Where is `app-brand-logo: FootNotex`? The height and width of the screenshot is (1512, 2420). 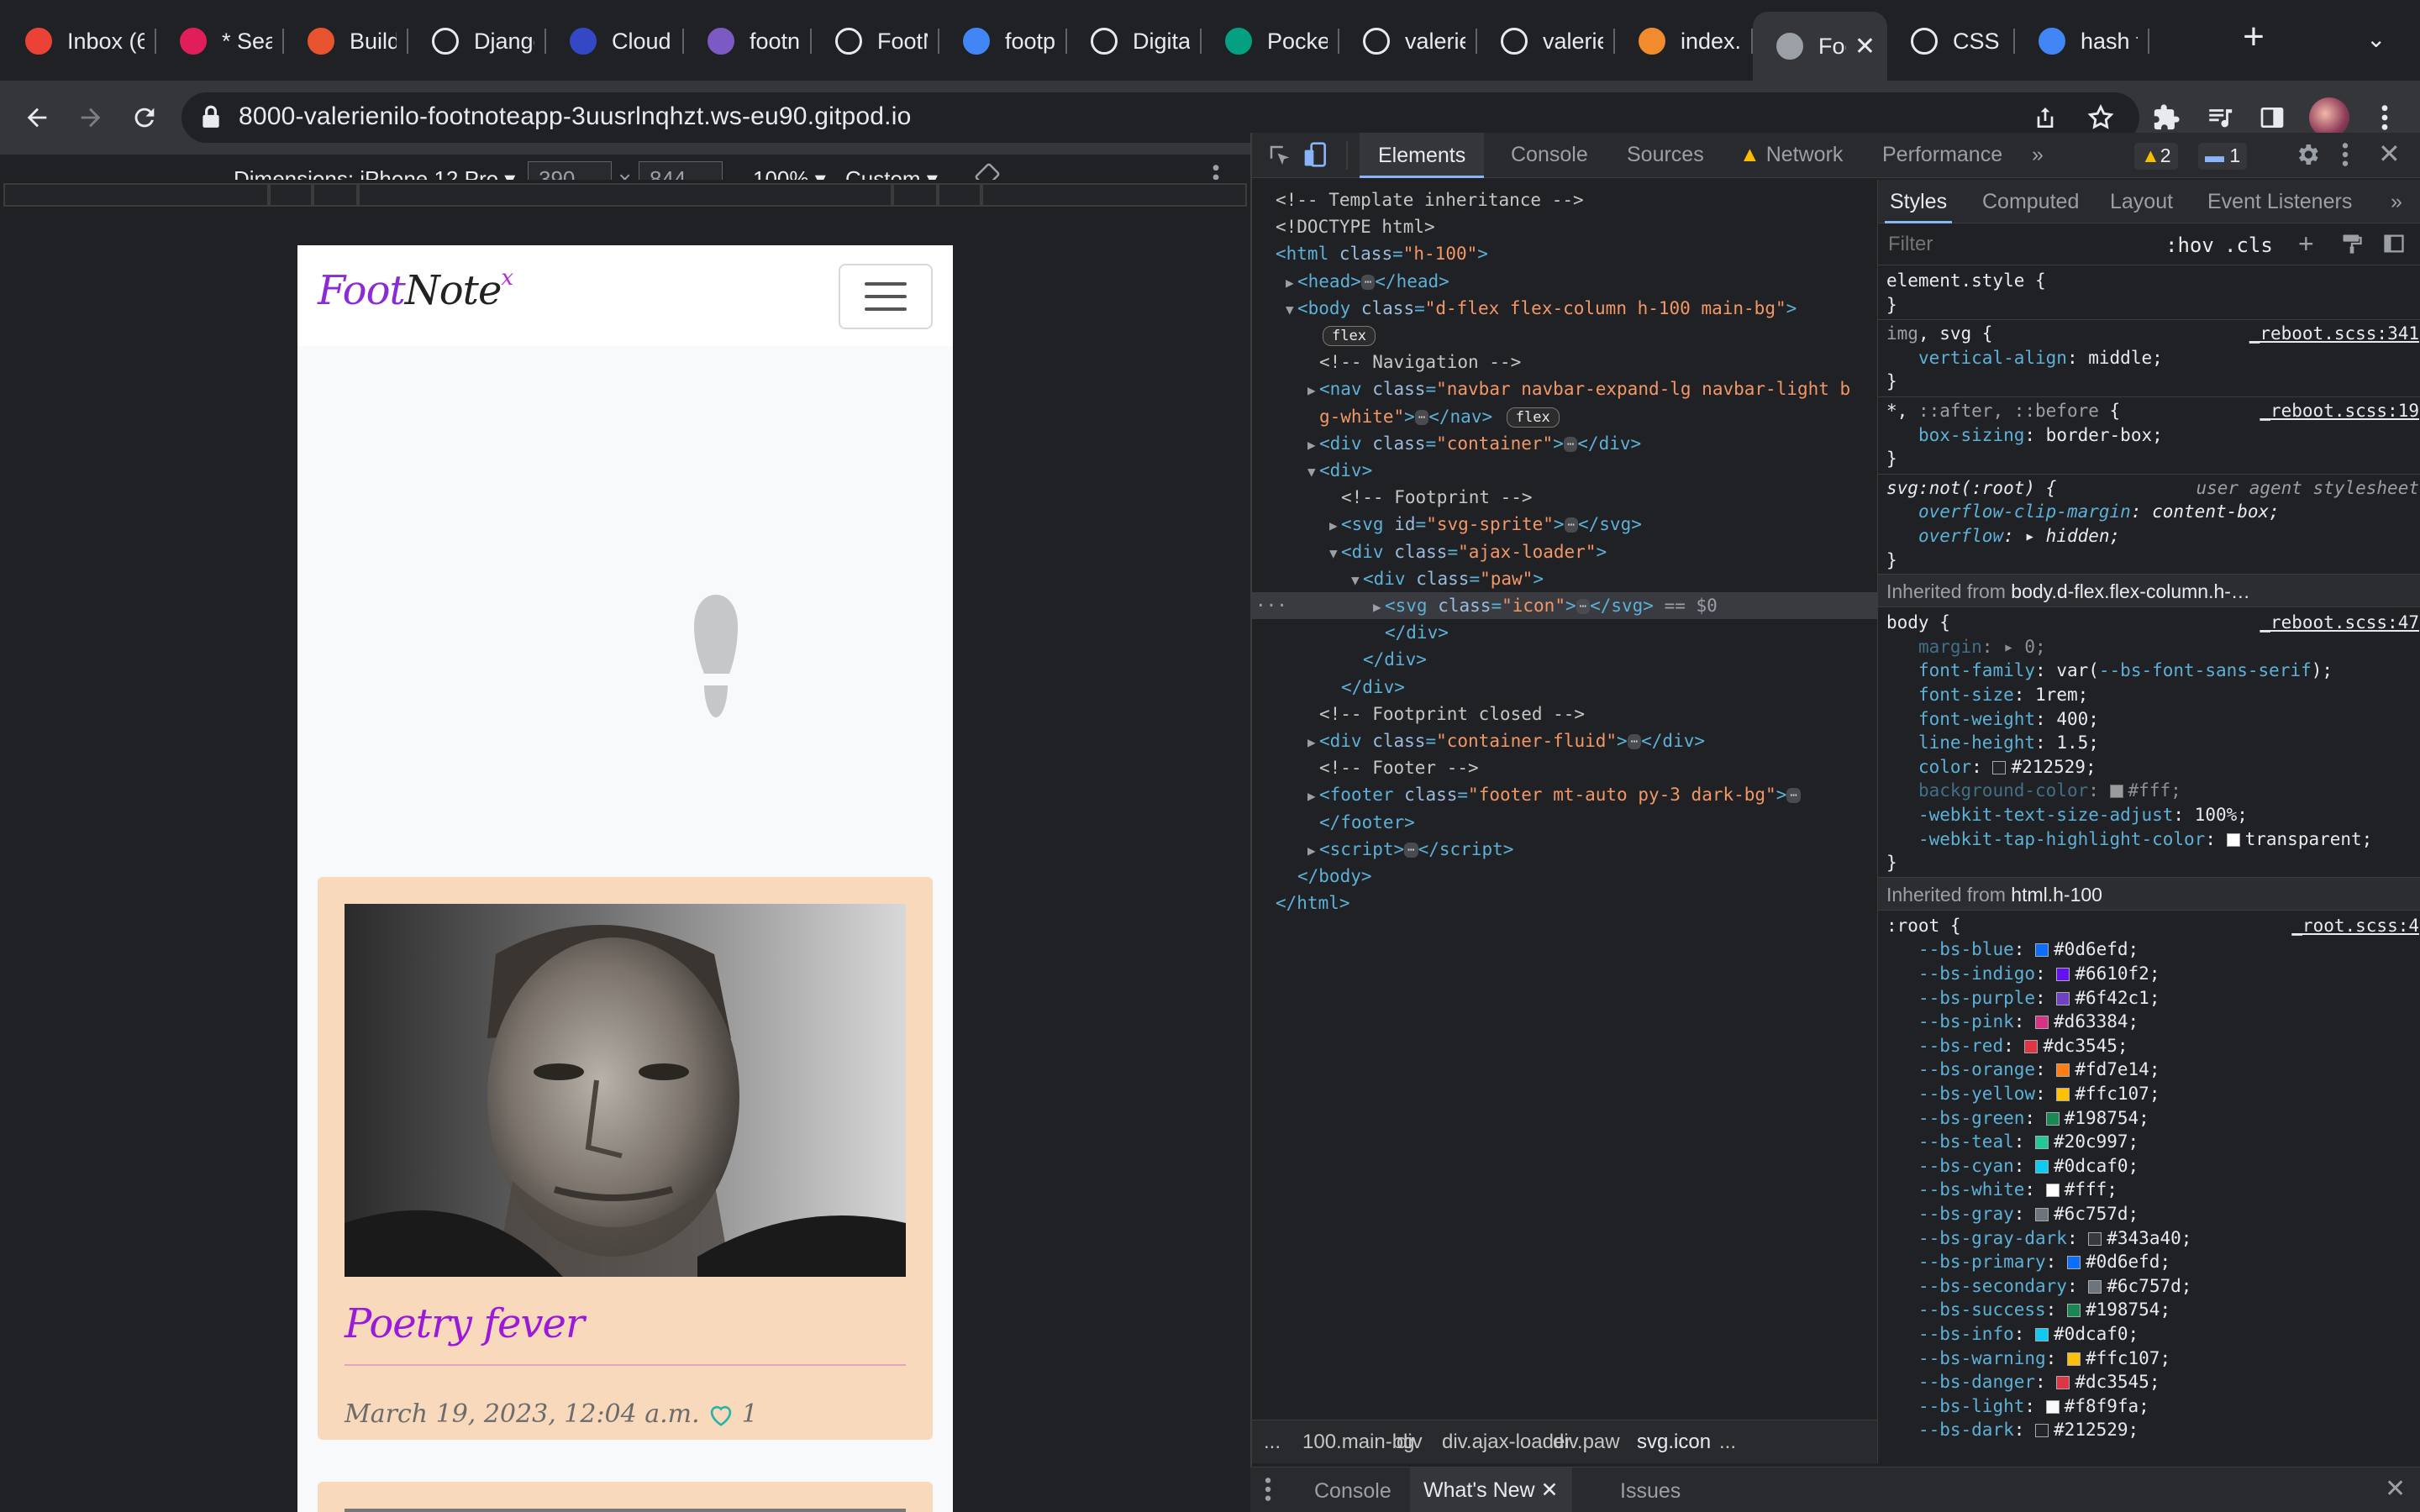 app-brand-logo: FootNotex is located at coordinates (415, 289).